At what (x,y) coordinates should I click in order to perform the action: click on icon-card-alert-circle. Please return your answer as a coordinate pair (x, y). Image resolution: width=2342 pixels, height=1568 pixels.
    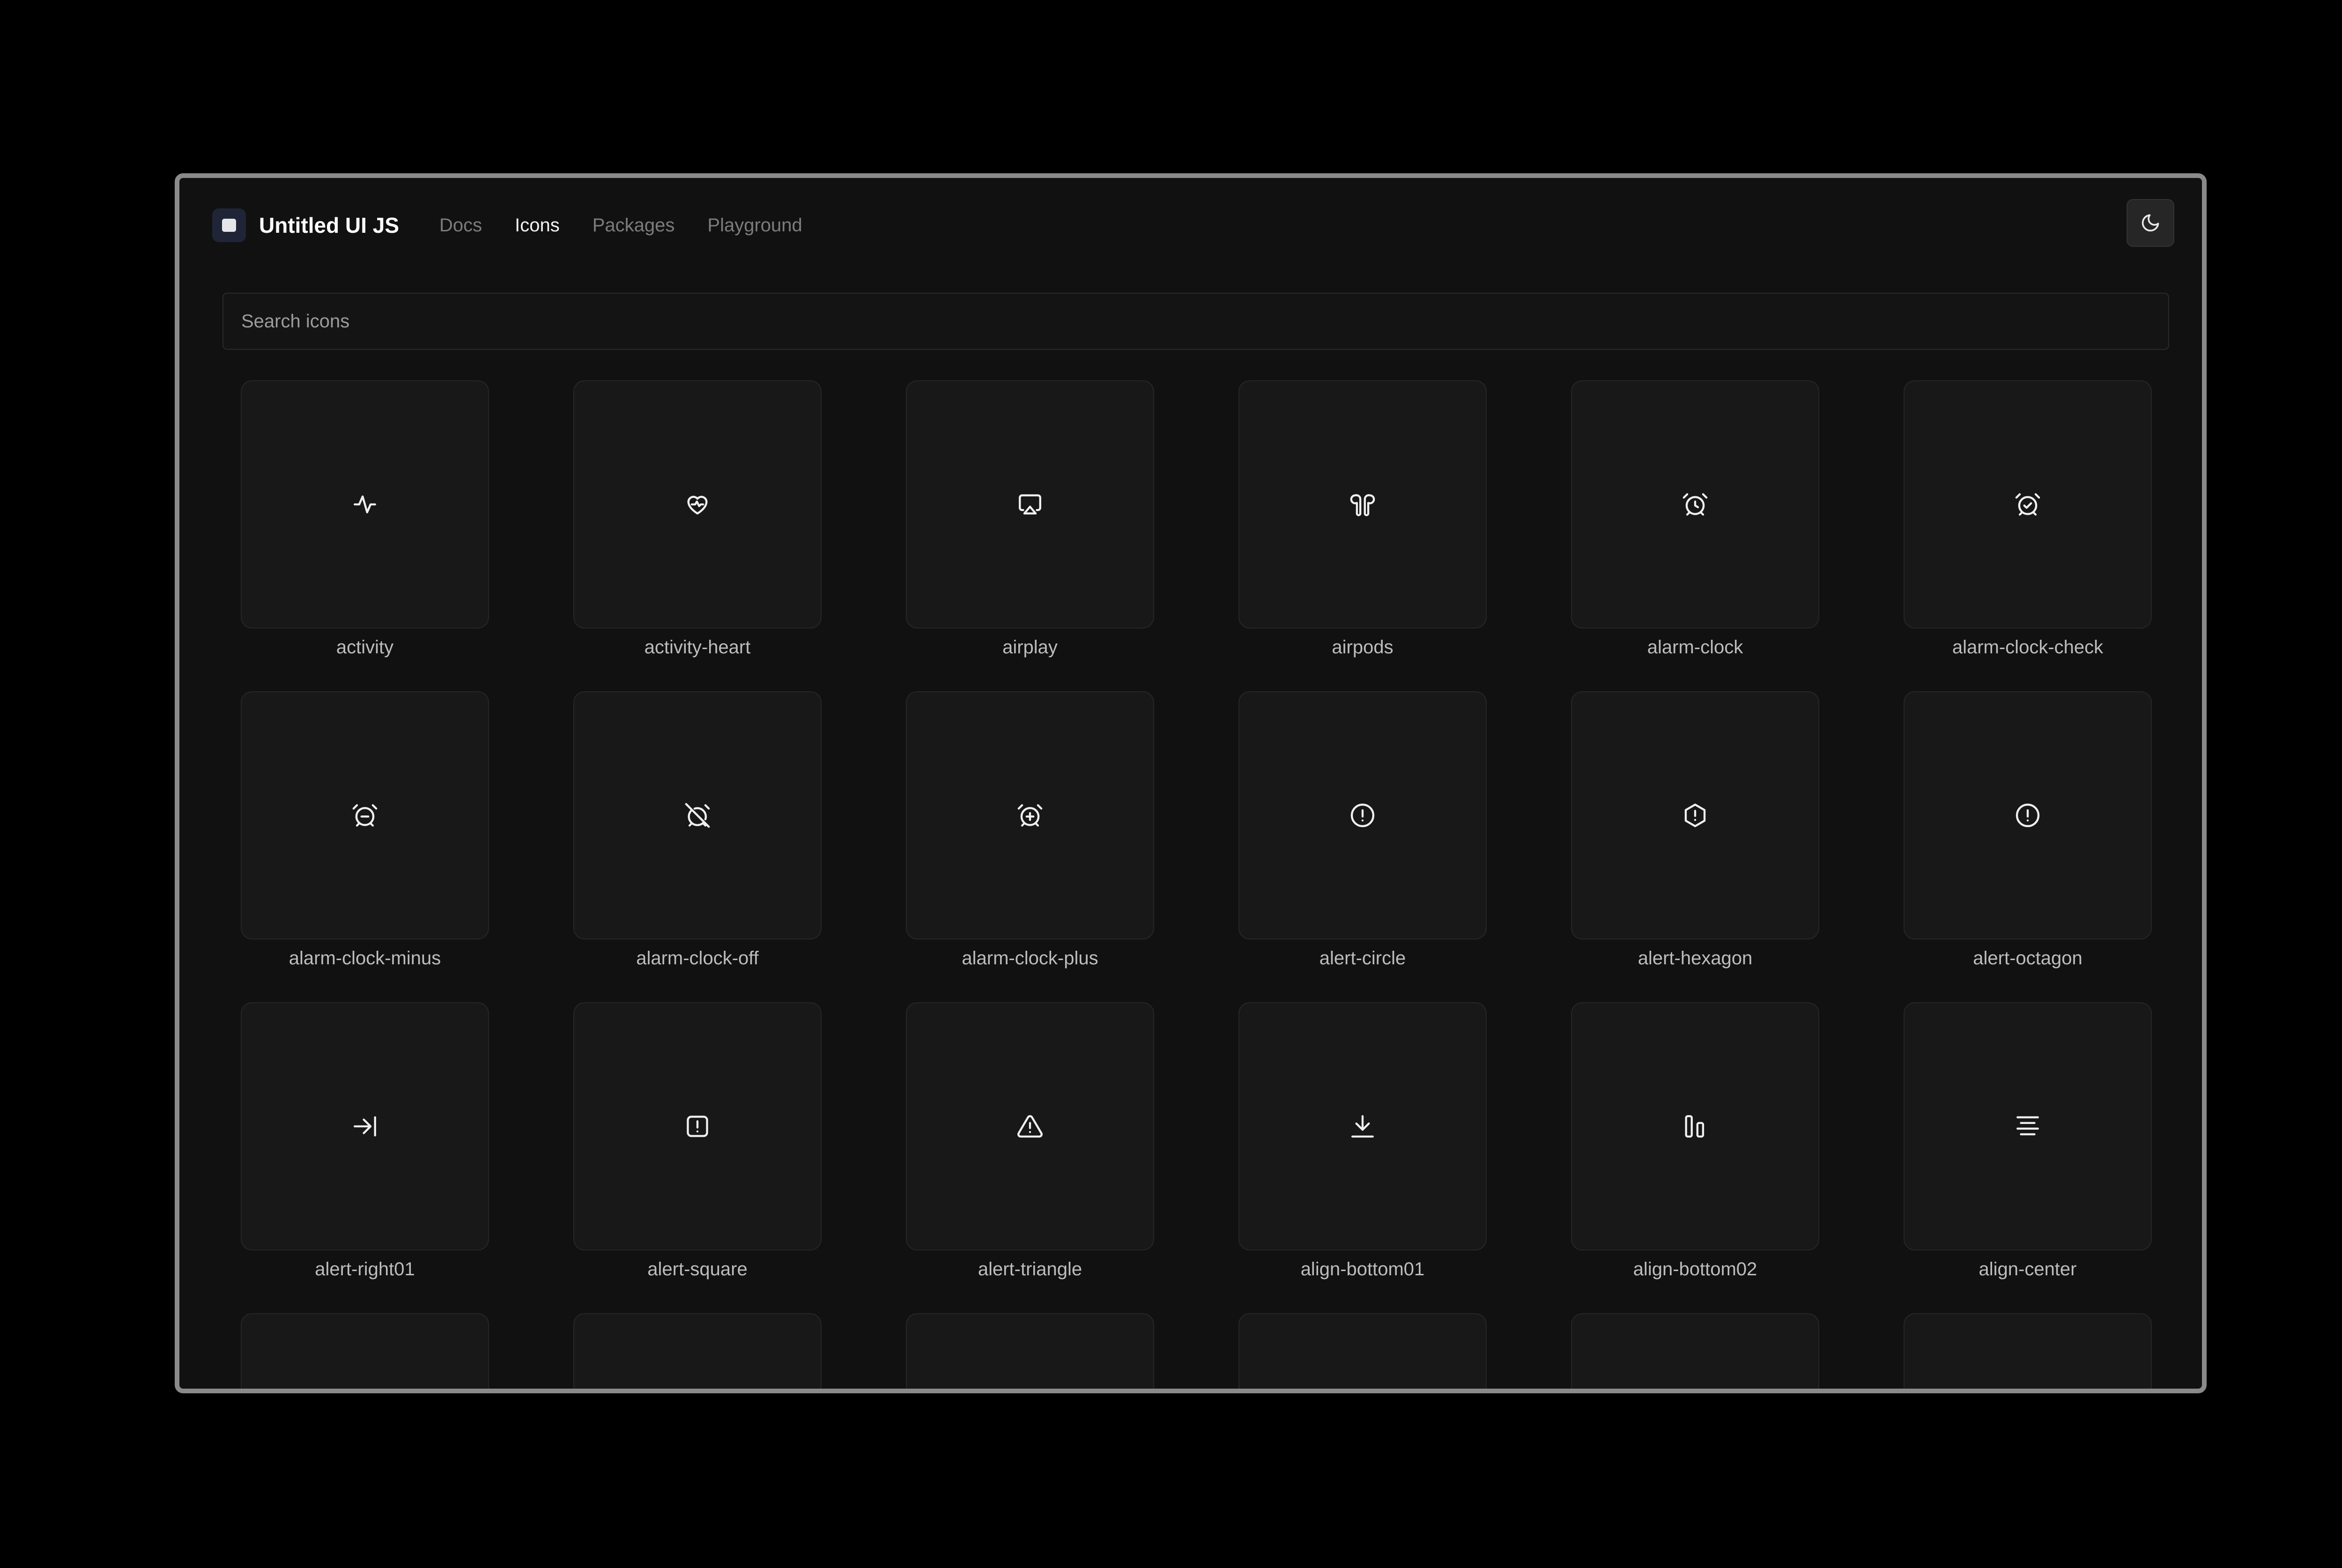
    Looking at the image, I should click on (1362, 815).